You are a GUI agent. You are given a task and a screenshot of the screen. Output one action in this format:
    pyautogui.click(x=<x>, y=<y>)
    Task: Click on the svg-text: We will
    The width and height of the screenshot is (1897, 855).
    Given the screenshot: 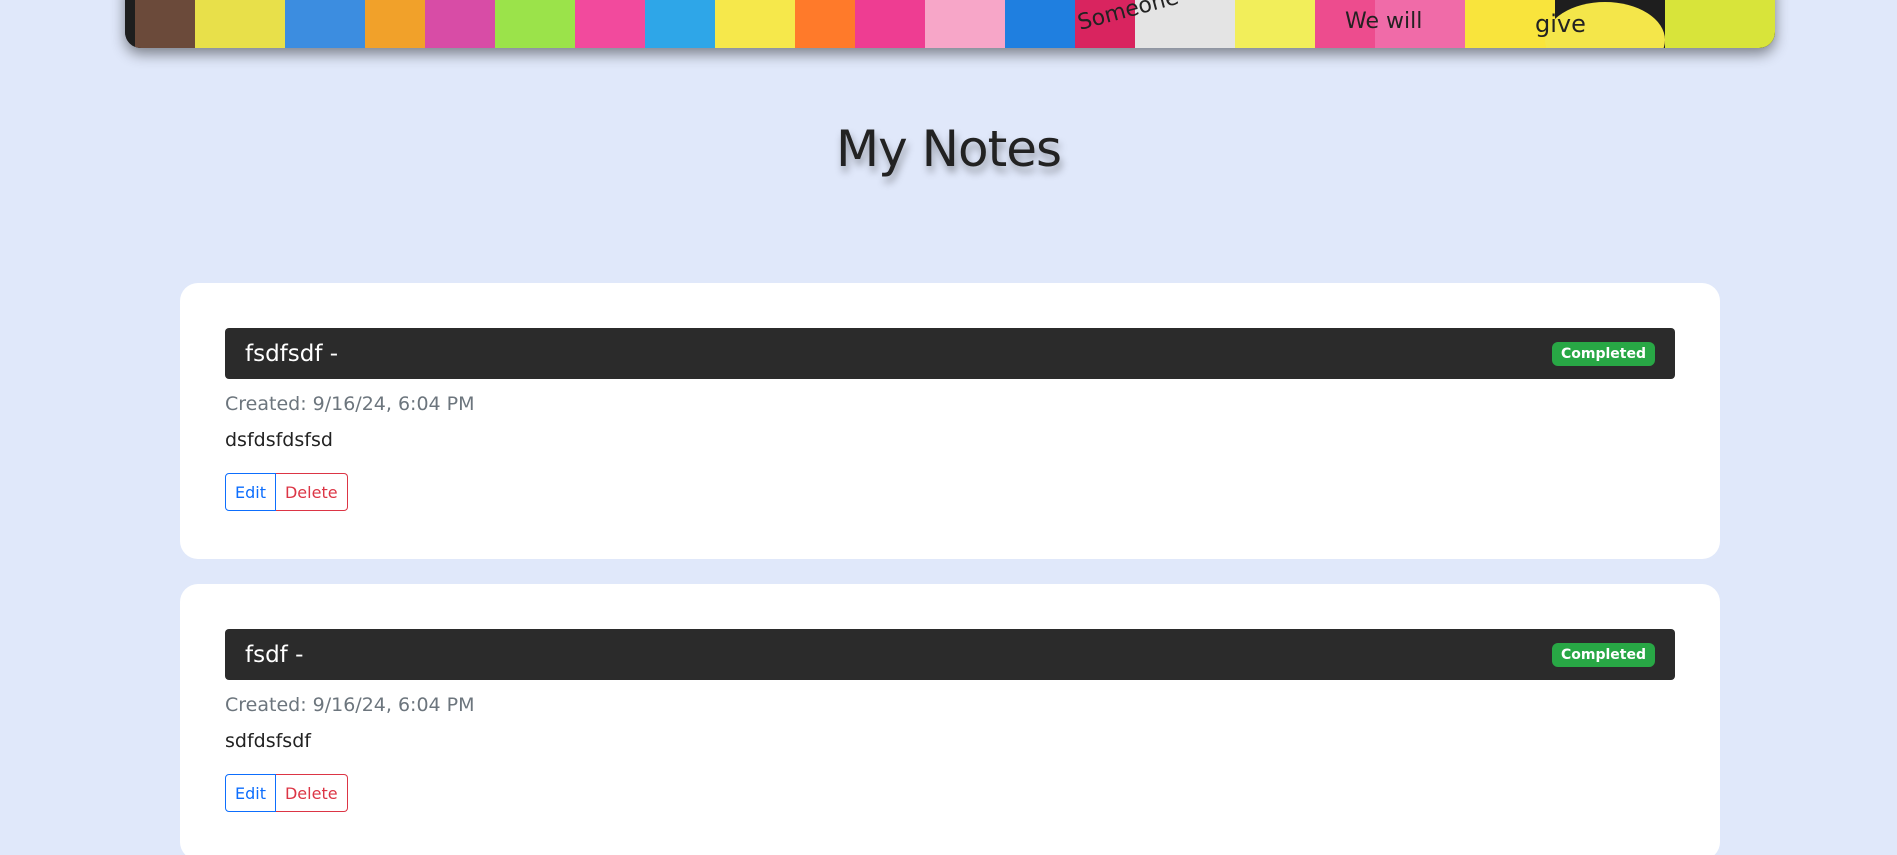 What is the action you would take?
    pyautogui.click(x=1383, y=21)
    